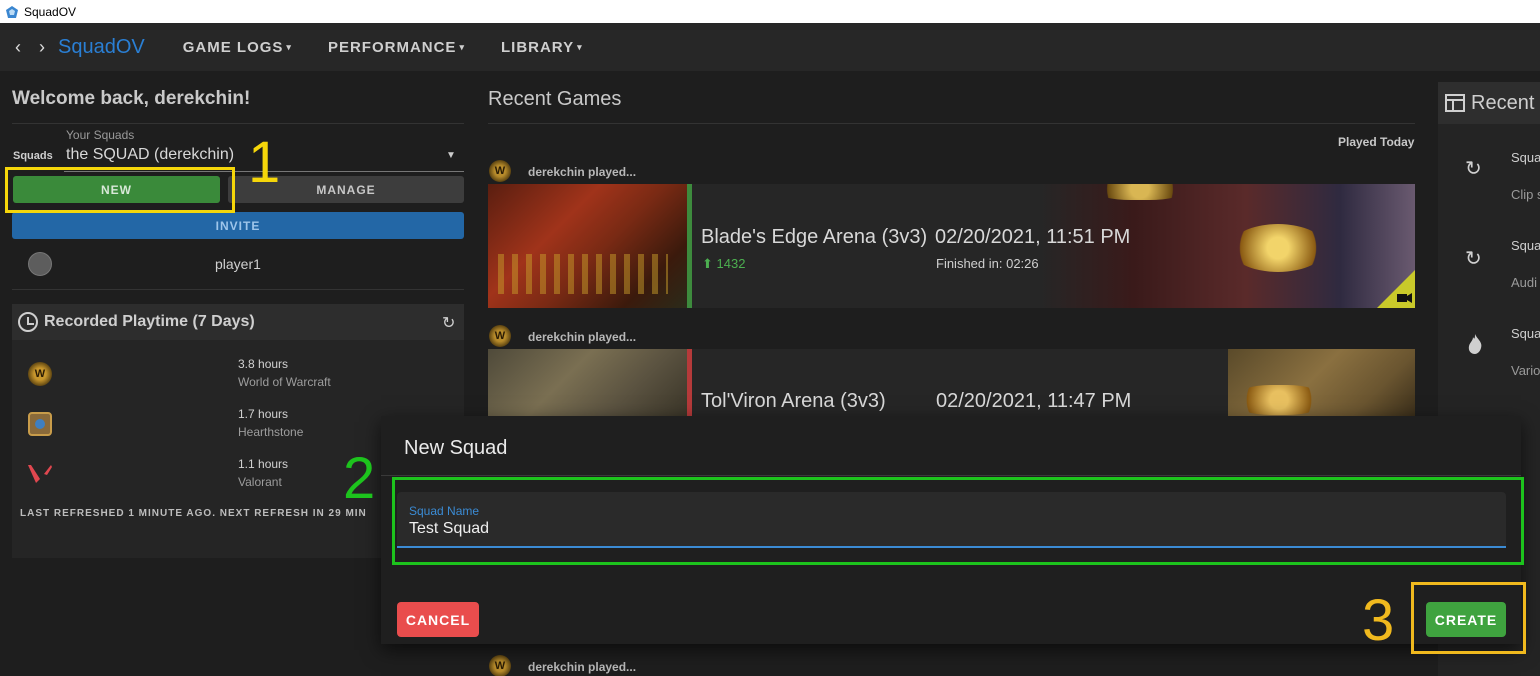 This screenshot has height=676, width=1540. I want to click on playtime-hours: 3.8 hours, so click(263, 364).